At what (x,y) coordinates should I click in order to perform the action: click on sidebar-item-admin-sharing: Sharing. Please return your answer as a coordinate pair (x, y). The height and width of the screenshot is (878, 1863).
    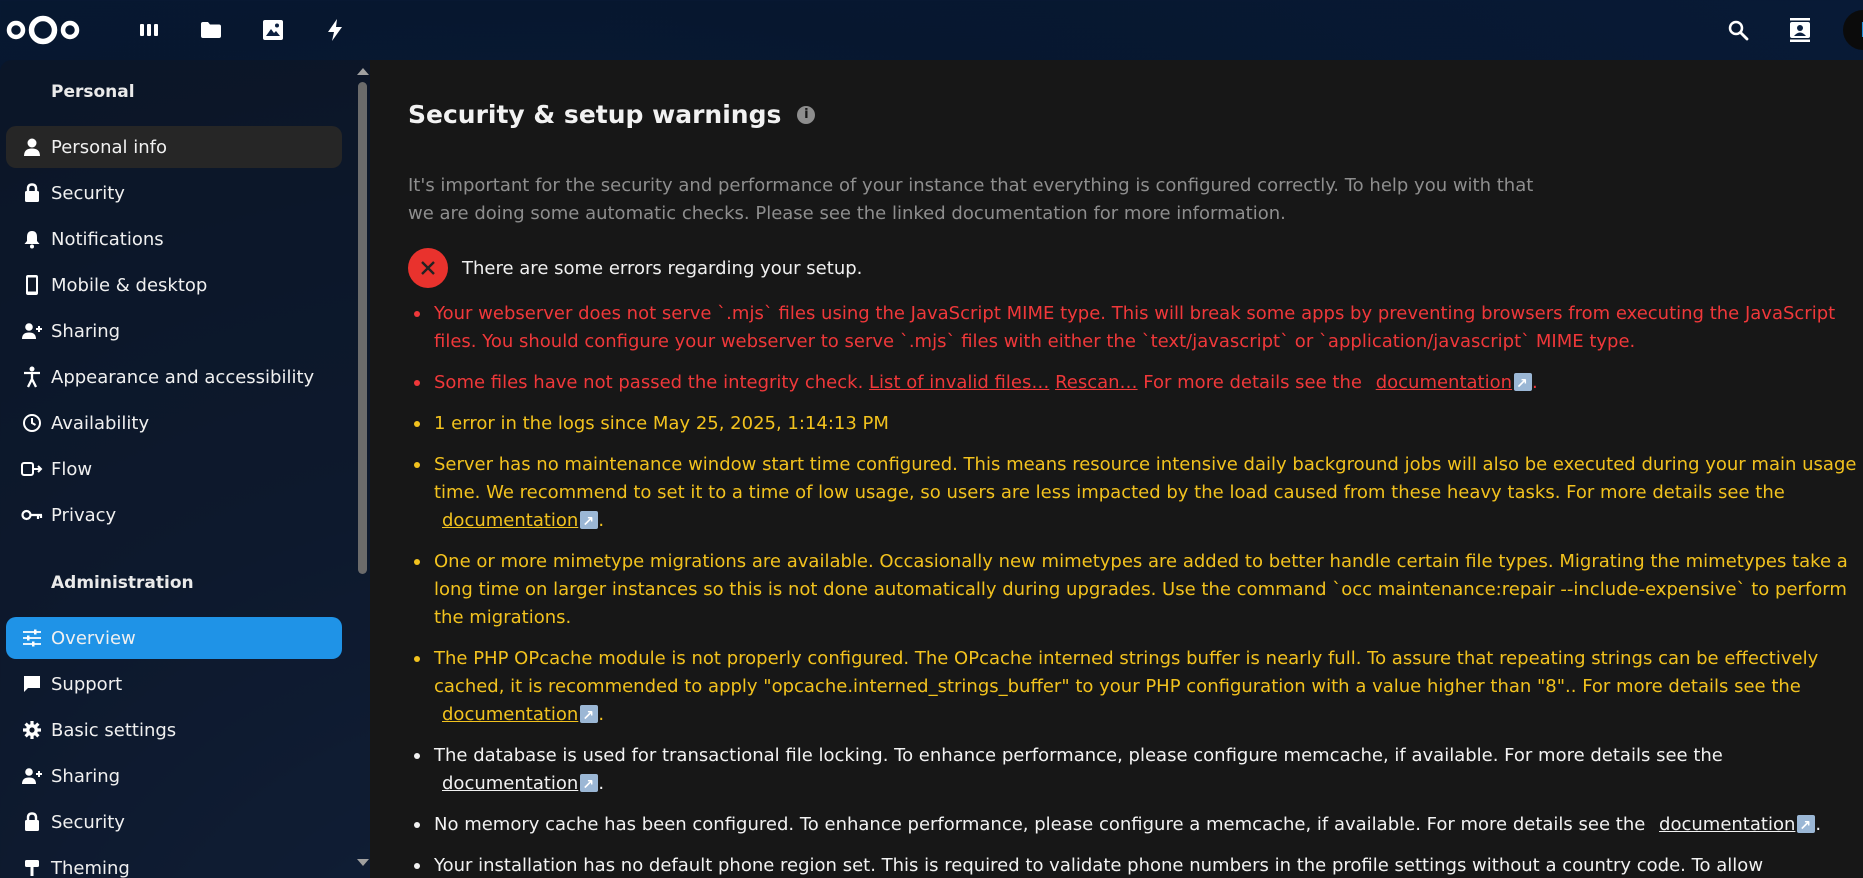
    Looking at the image, I should click on (174, 776).